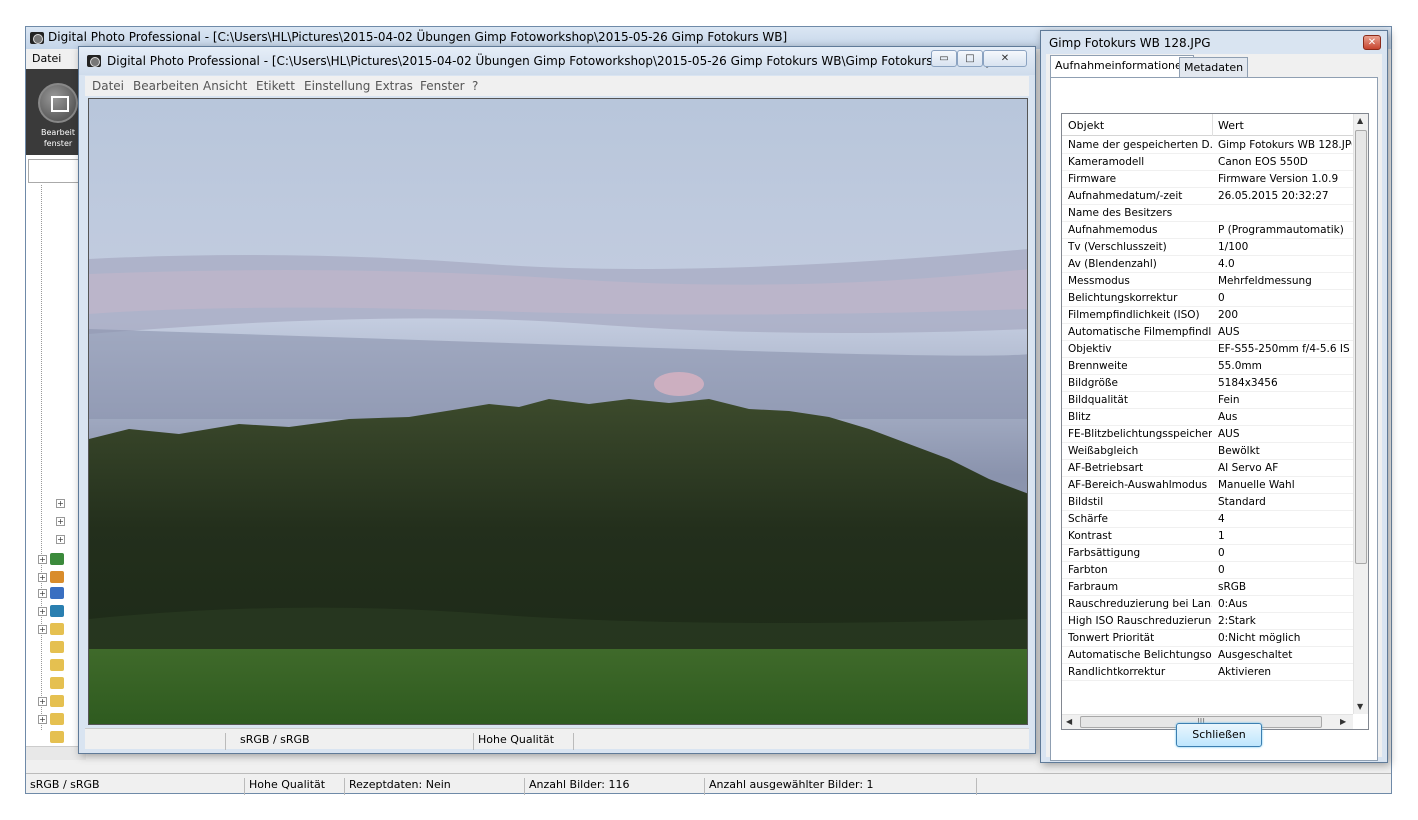 The width and height of the screenshot is (1418, 820). I want to click on table-row: Name des Besitzers, so click(1207, 213).